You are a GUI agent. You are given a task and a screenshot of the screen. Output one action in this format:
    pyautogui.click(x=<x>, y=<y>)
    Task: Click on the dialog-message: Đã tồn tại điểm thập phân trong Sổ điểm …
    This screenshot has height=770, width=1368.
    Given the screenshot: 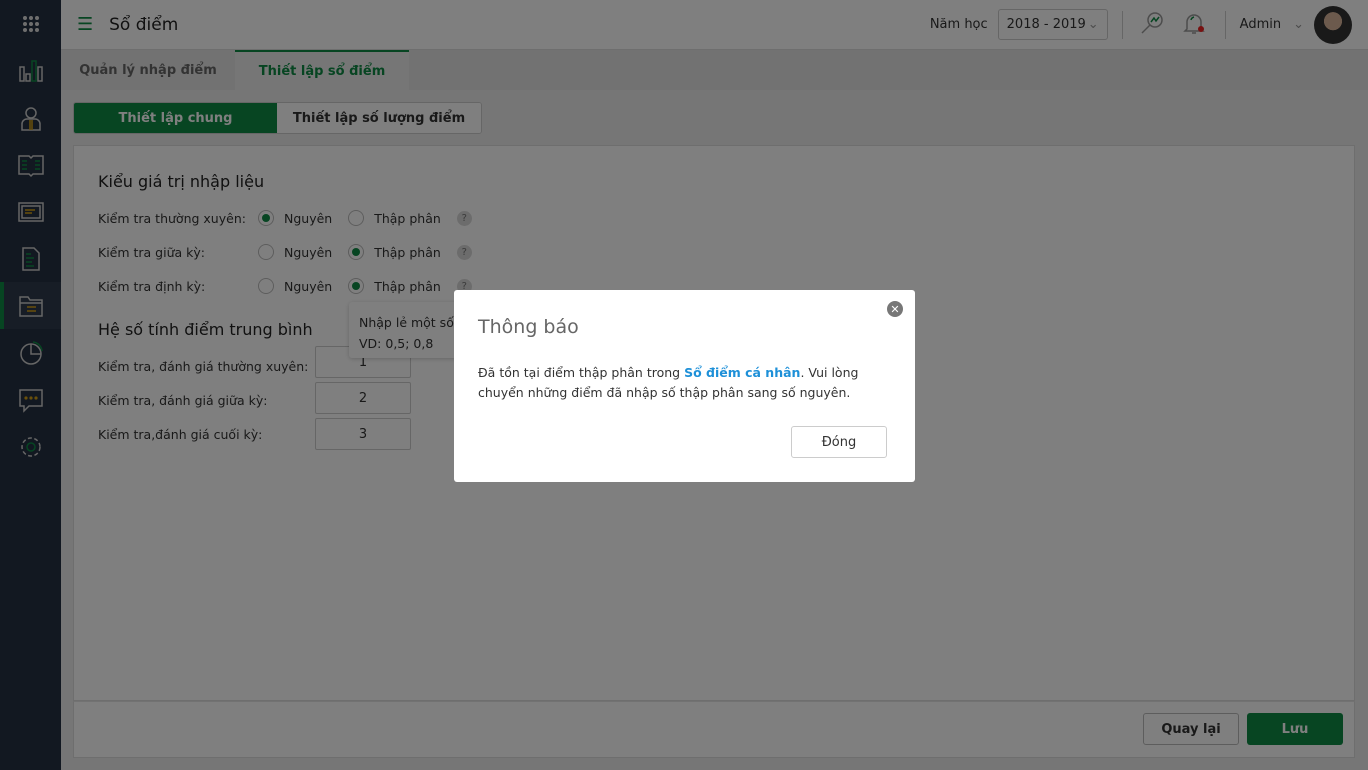 What is the action you would take?
    pyautogui.click(x=668, y=382)
    